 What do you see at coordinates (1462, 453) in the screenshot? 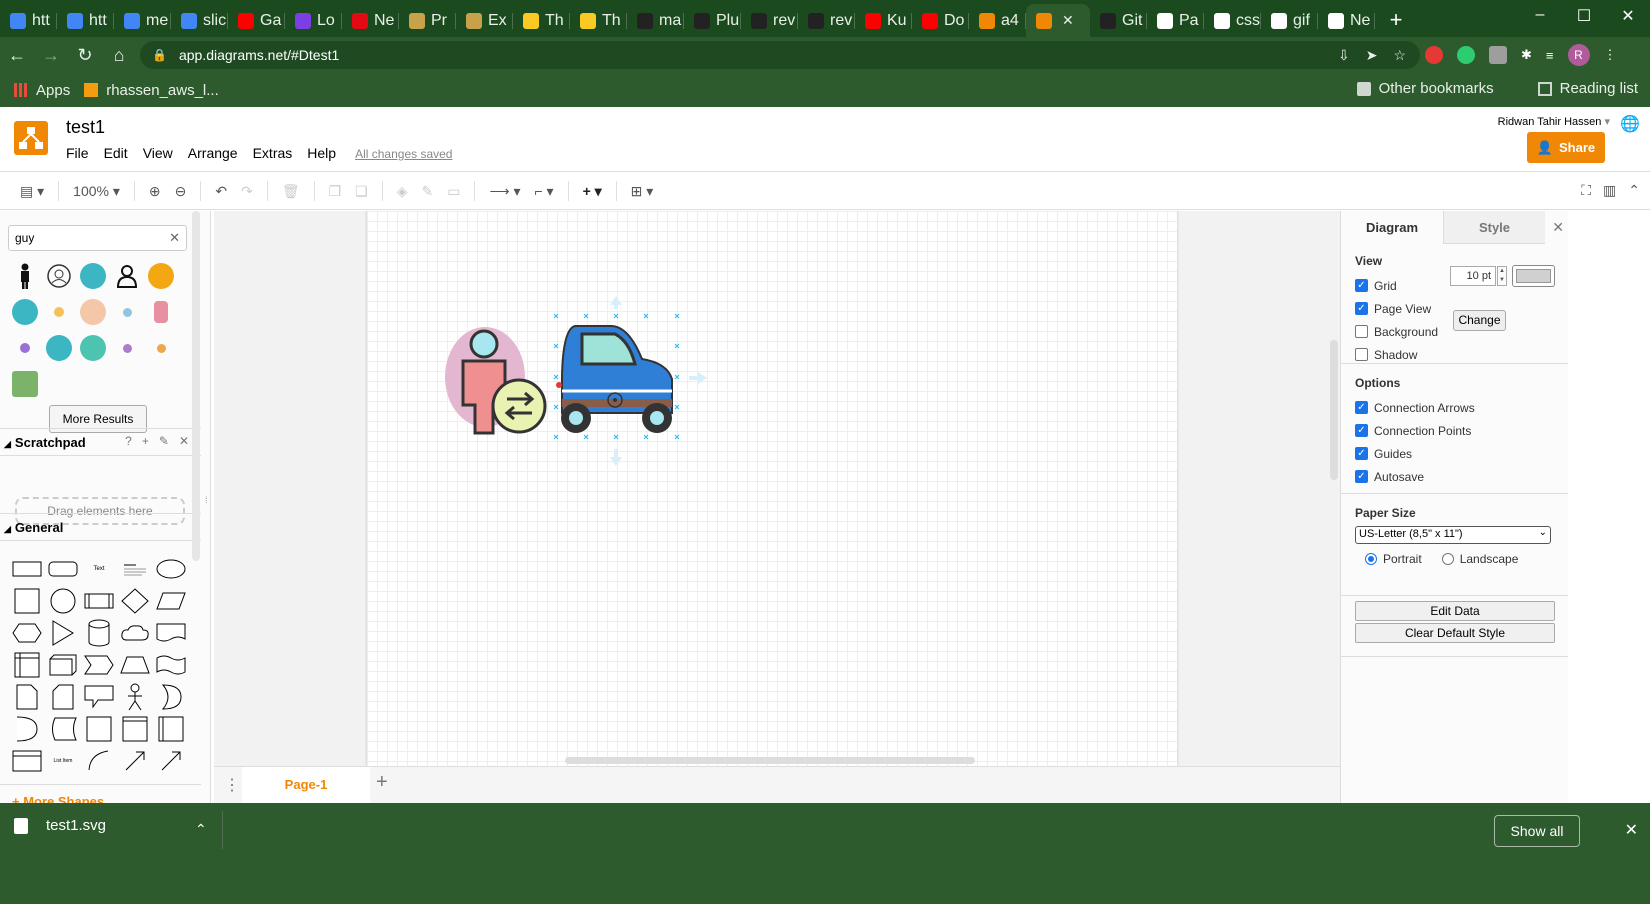
I see `guides-checkbox: ✓ Guides` at bounding box center [1462, 453].